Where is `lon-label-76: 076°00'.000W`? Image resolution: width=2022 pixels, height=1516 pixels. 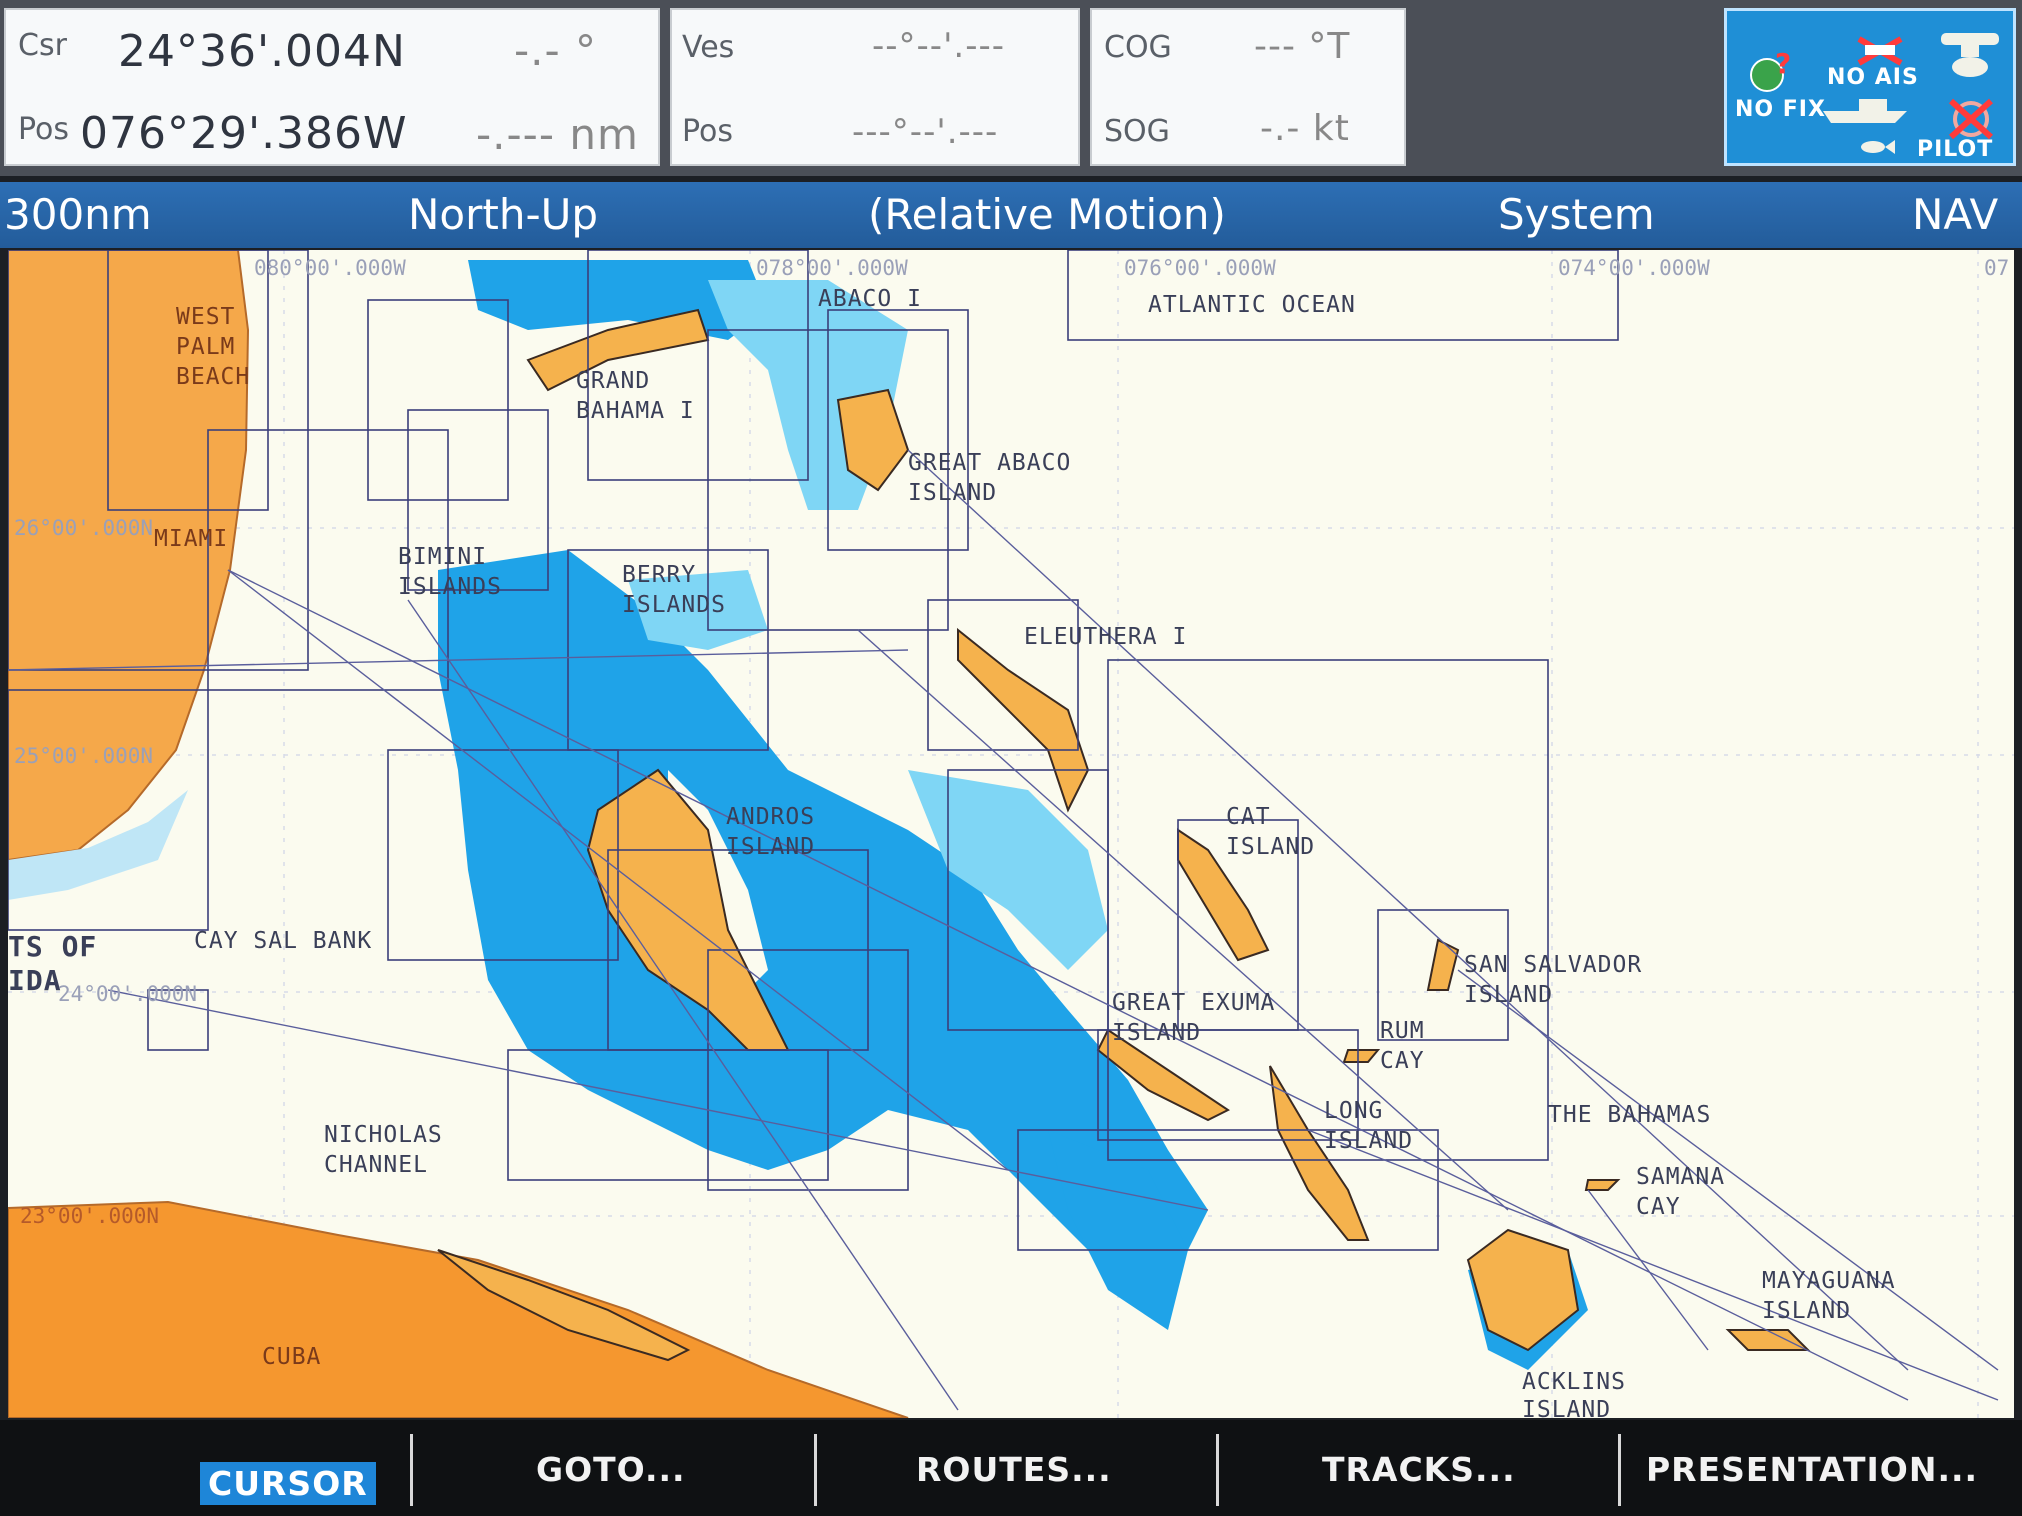 lon-label-76: 076°00'.000W is located at coordinates (1200, 268).